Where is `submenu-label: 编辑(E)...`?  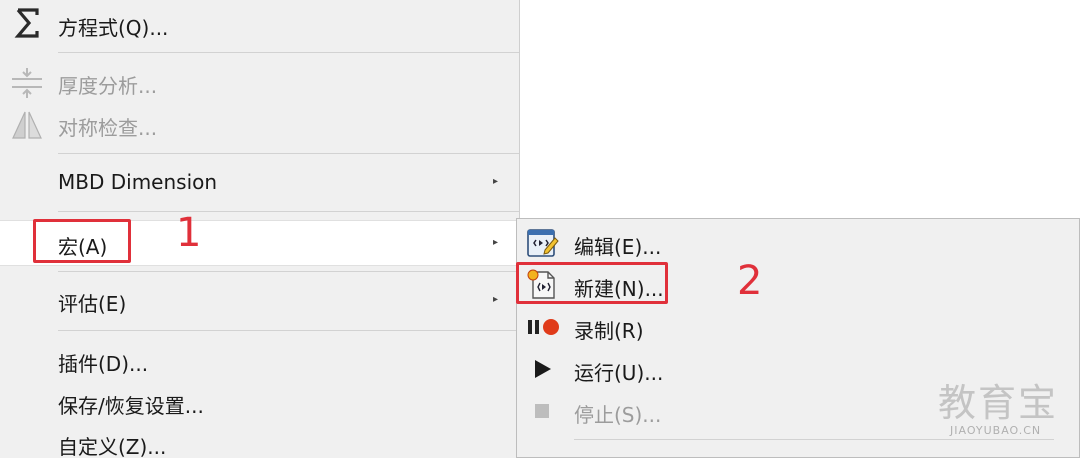
submenu-label: 编辑(E)... is located at coordinates (618, 247).